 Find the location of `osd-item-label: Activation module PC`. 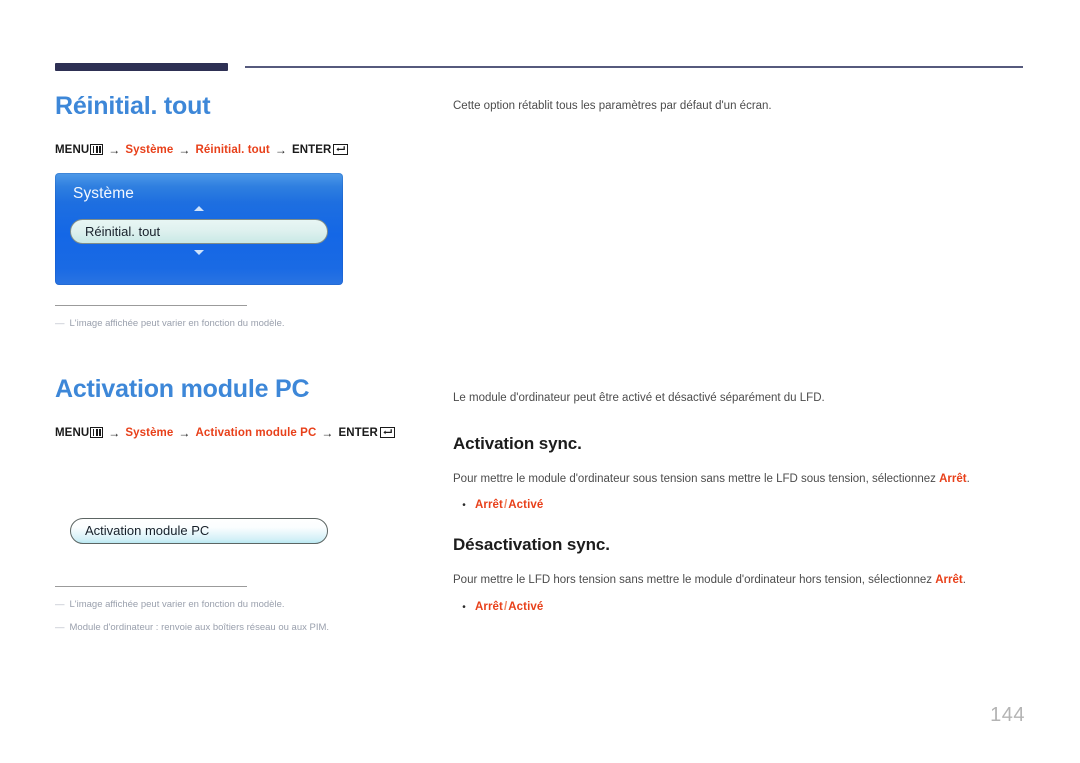

osd-item-label: Activation module PC is located at coordinates (147, 531).